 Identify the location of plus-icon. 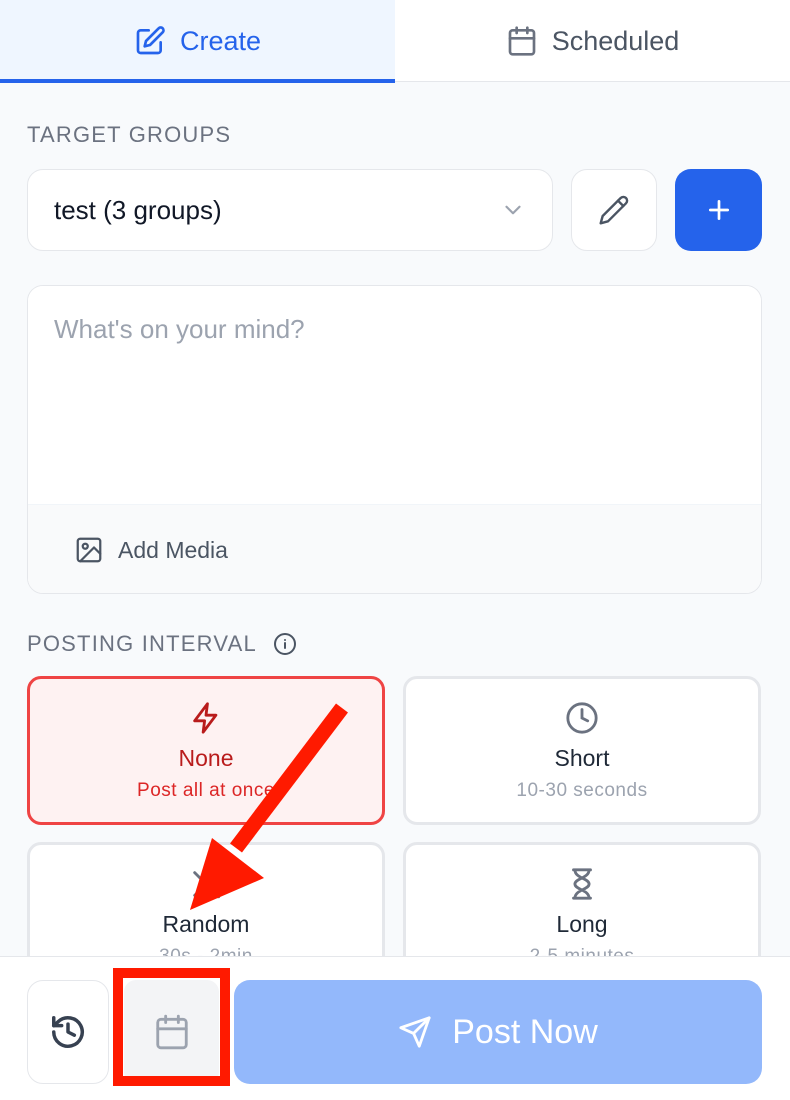
(718, 210).